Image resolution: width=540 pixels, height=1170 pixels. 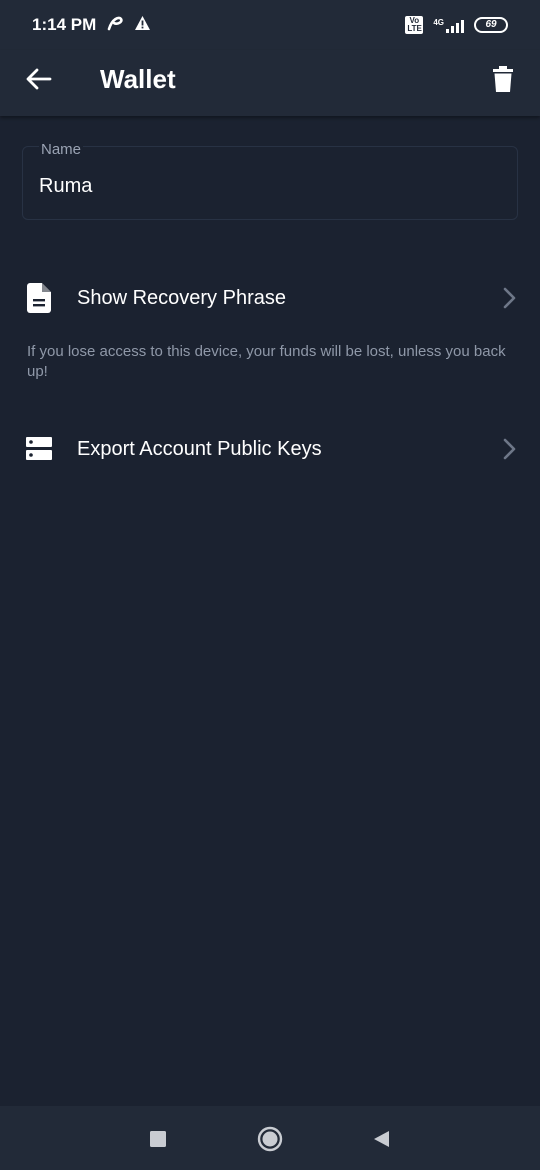 I want to click on name-label: Name, so click(x=61, y=149).